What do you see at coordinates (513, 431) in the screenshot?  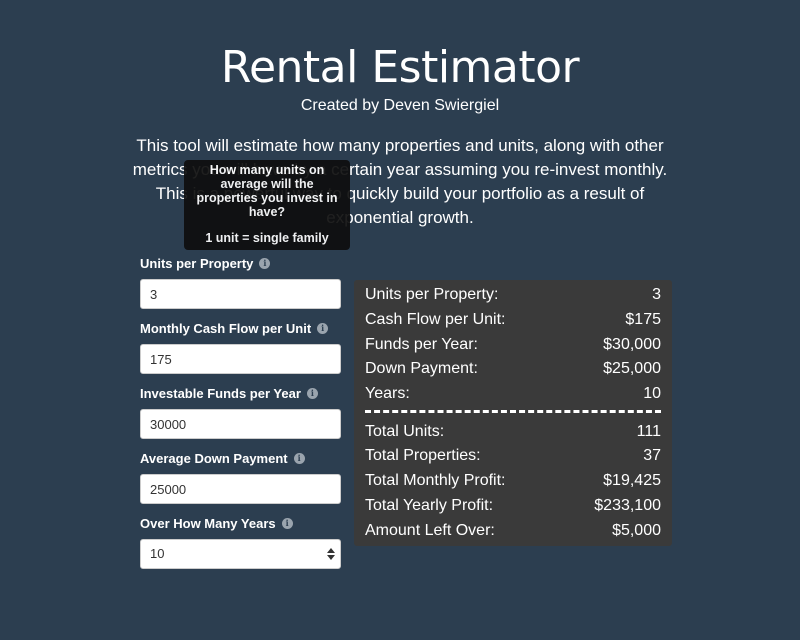 I see `result-row: Total Units: 111` at bounding box center [513, 431].